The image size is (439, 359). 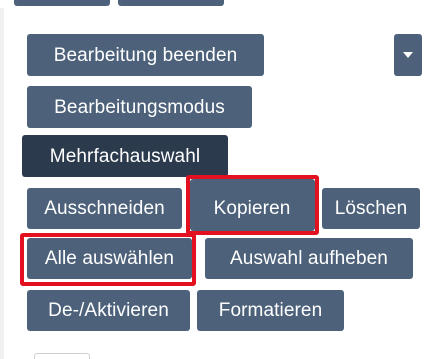 I want to click on chevron-down-icon, so click(x=408, y=55).